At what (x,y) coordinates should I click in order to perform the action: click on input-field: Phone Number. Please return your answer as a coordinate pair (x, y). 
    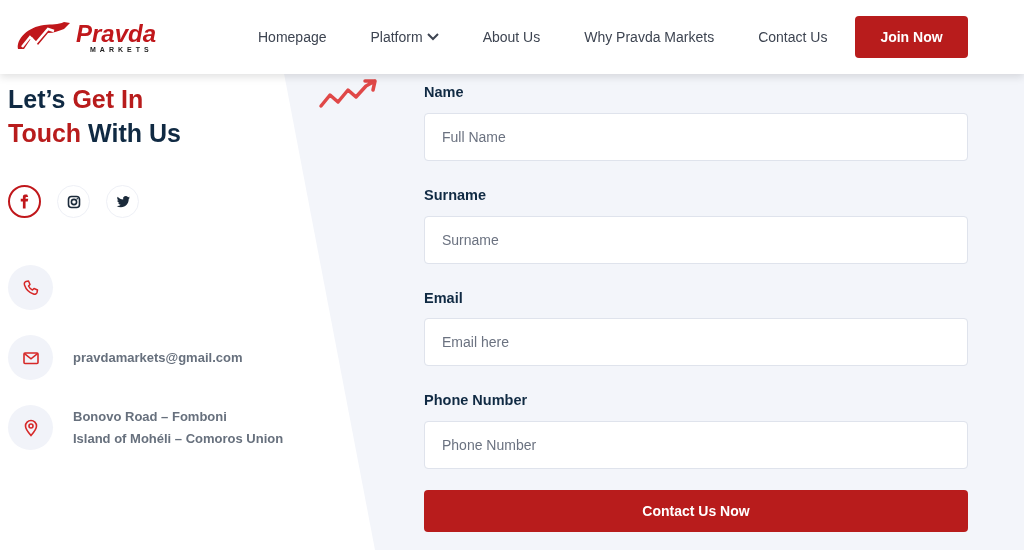
    Looking at the image, I should click on (696, 445).